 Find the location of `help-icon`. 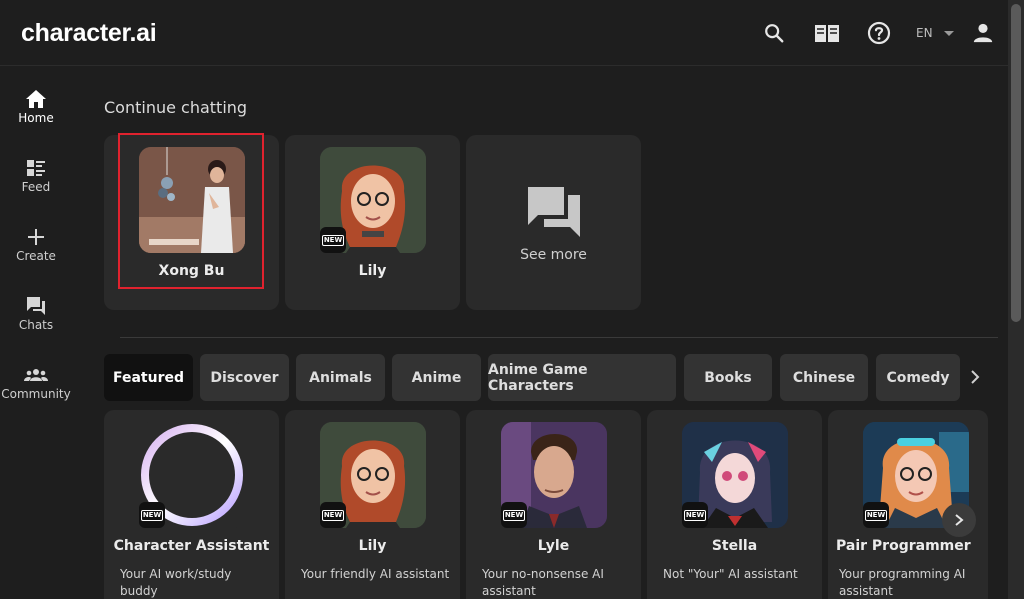

help-icon is located at coordinates (879, 33).